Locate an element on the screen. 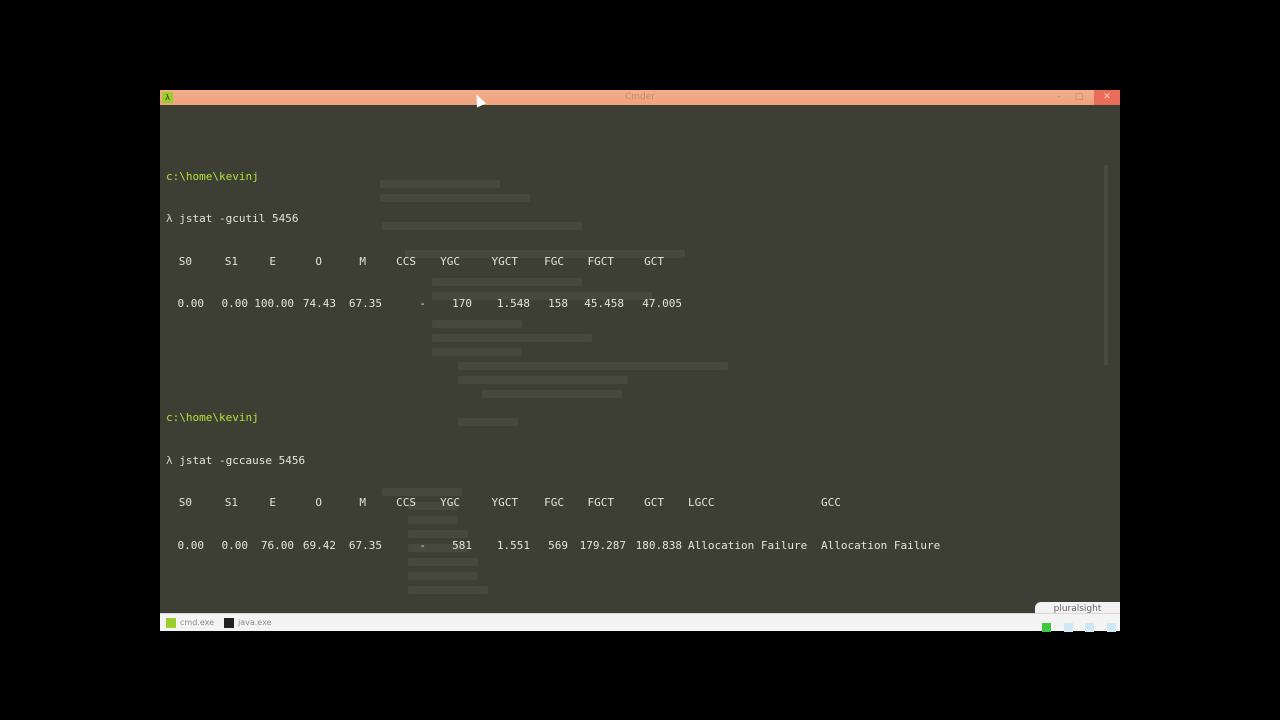 The height and width of the screenshot is (720, 1280). cmder-tab-bar: cmd.exe java.exe is located at coordinates (640, 622).